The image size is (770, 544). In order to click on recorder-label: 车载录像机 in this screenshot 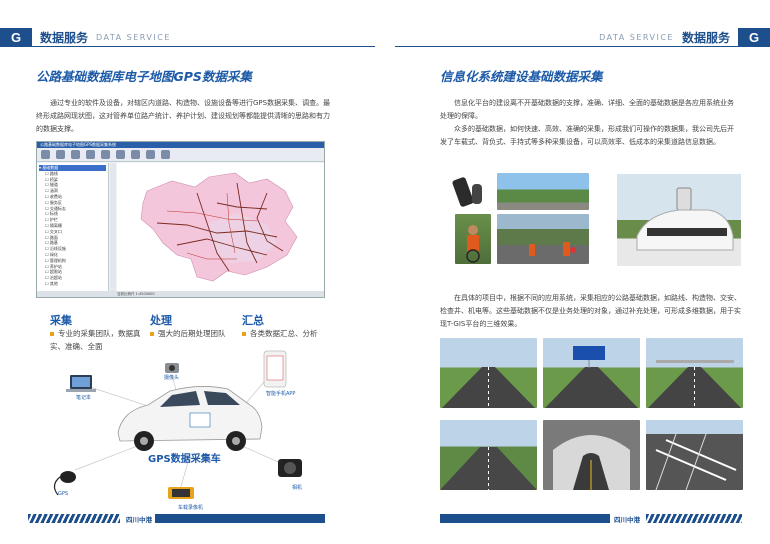, I will do `click(191, 508)`.